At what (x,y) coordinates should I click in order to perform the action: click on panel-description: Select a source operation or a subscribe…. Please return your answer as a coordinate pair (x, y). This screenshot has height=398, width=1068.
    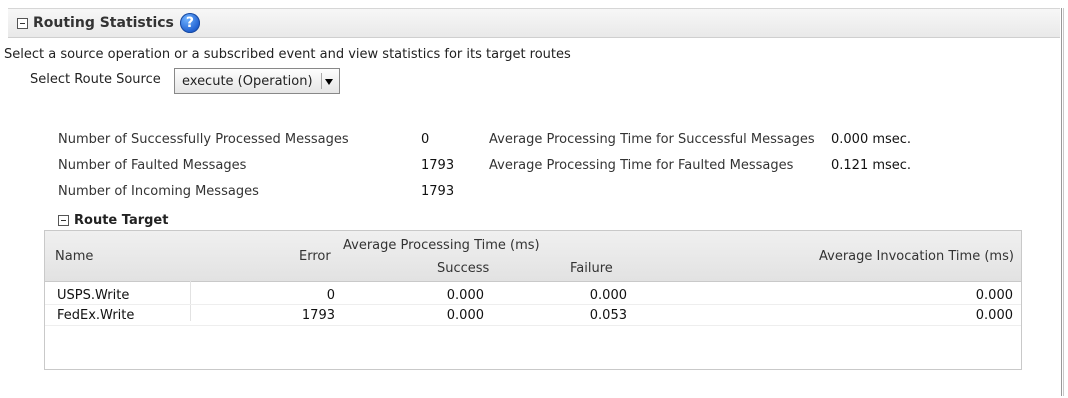
    Looking at the image, I should click on (287, 54).